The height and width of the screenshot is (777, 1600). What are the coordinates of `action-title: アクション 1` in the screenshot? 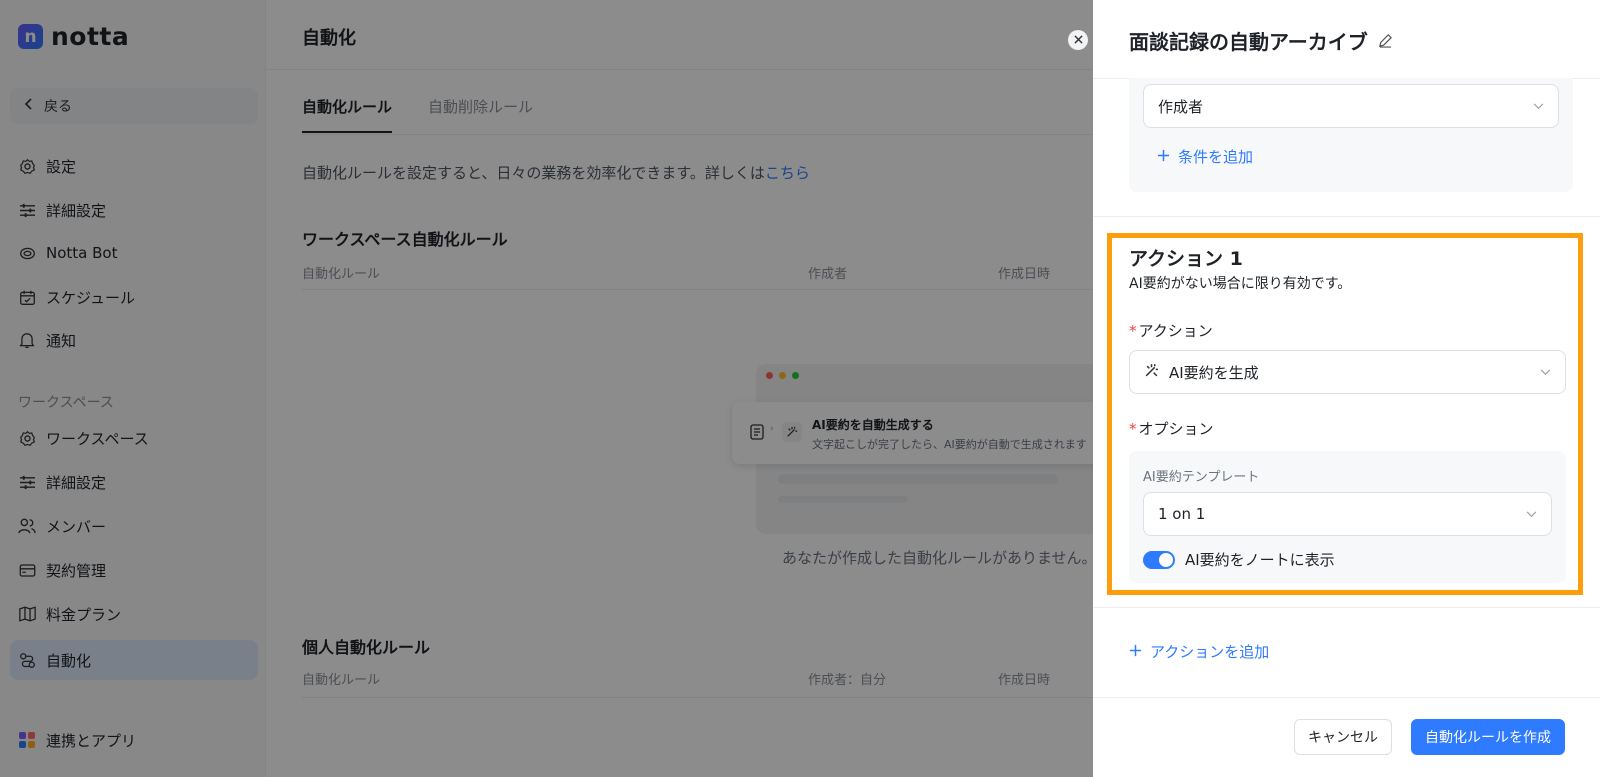 It's located at (1186, 259).